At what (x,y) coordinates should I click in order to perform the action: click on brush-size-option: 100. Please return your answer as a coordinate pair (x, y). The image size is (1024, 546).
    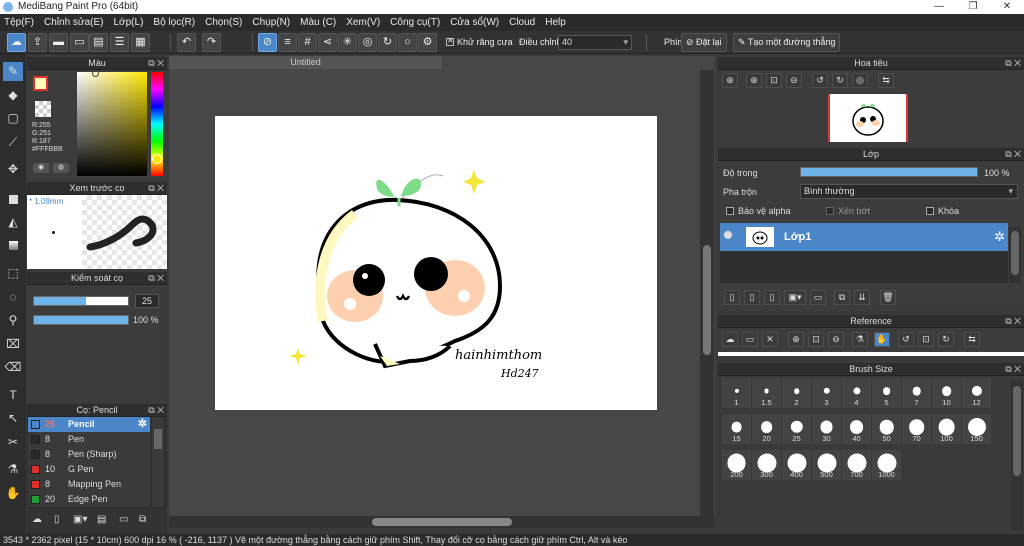
    Looking at the image, I should click on (946, 429).